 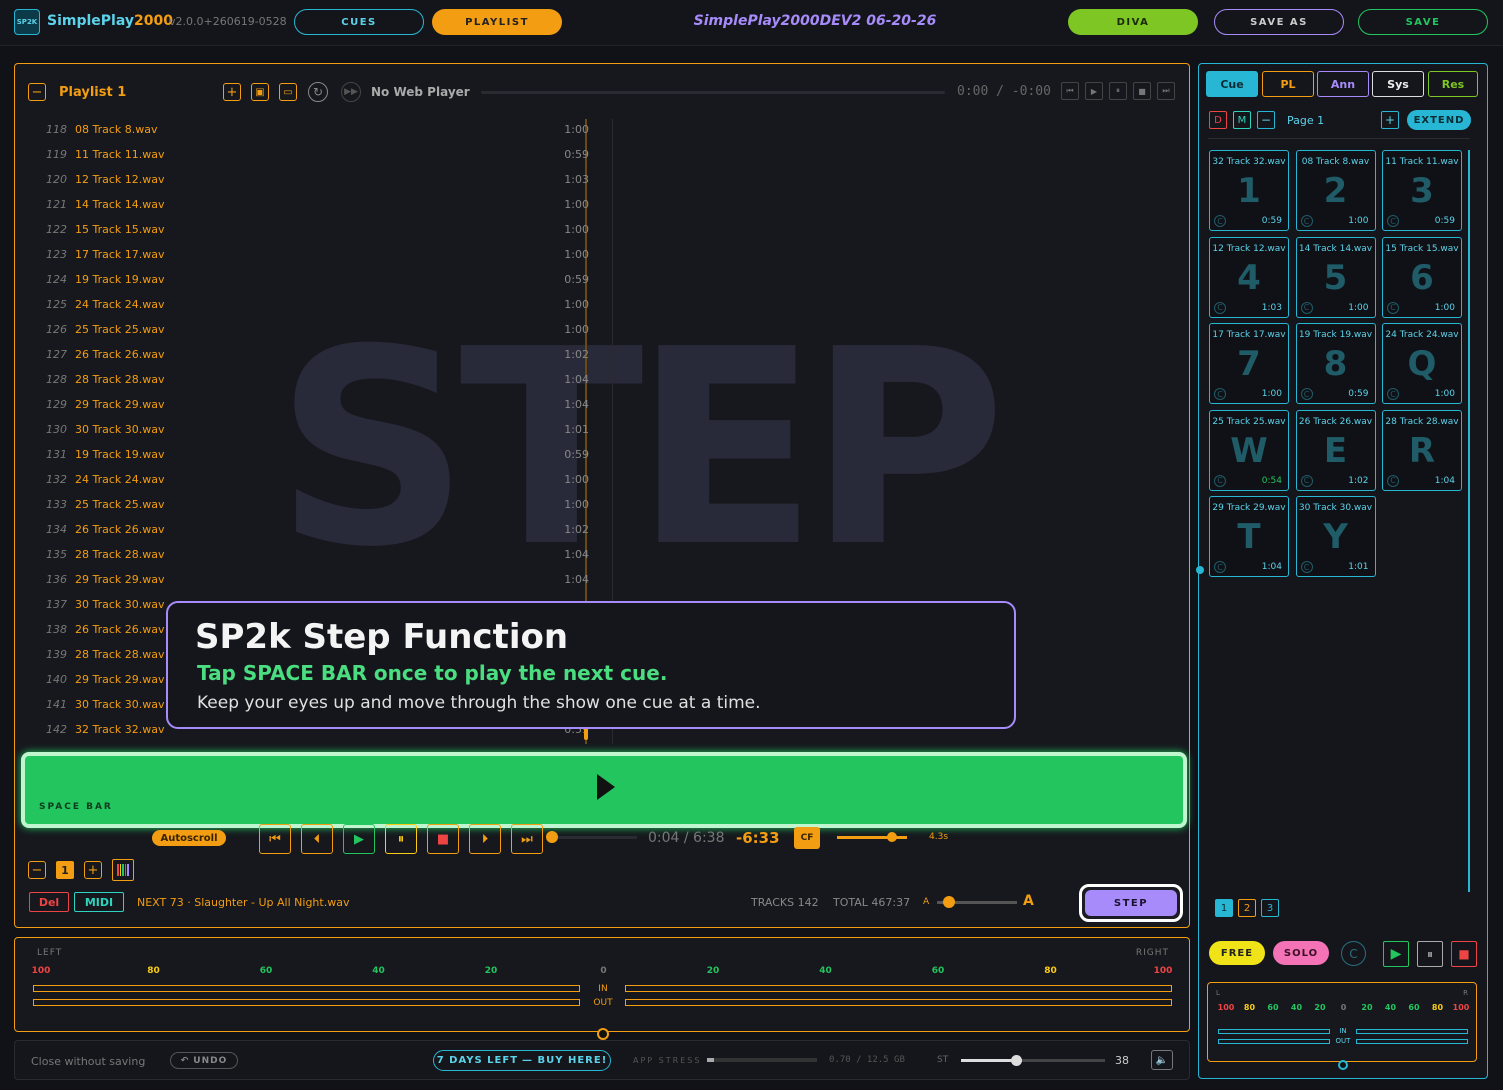 What do you see at coordinates (1133, 22) in the screenshot?
I see `diva-button: DIVA` at bounding box center [1133, 22].